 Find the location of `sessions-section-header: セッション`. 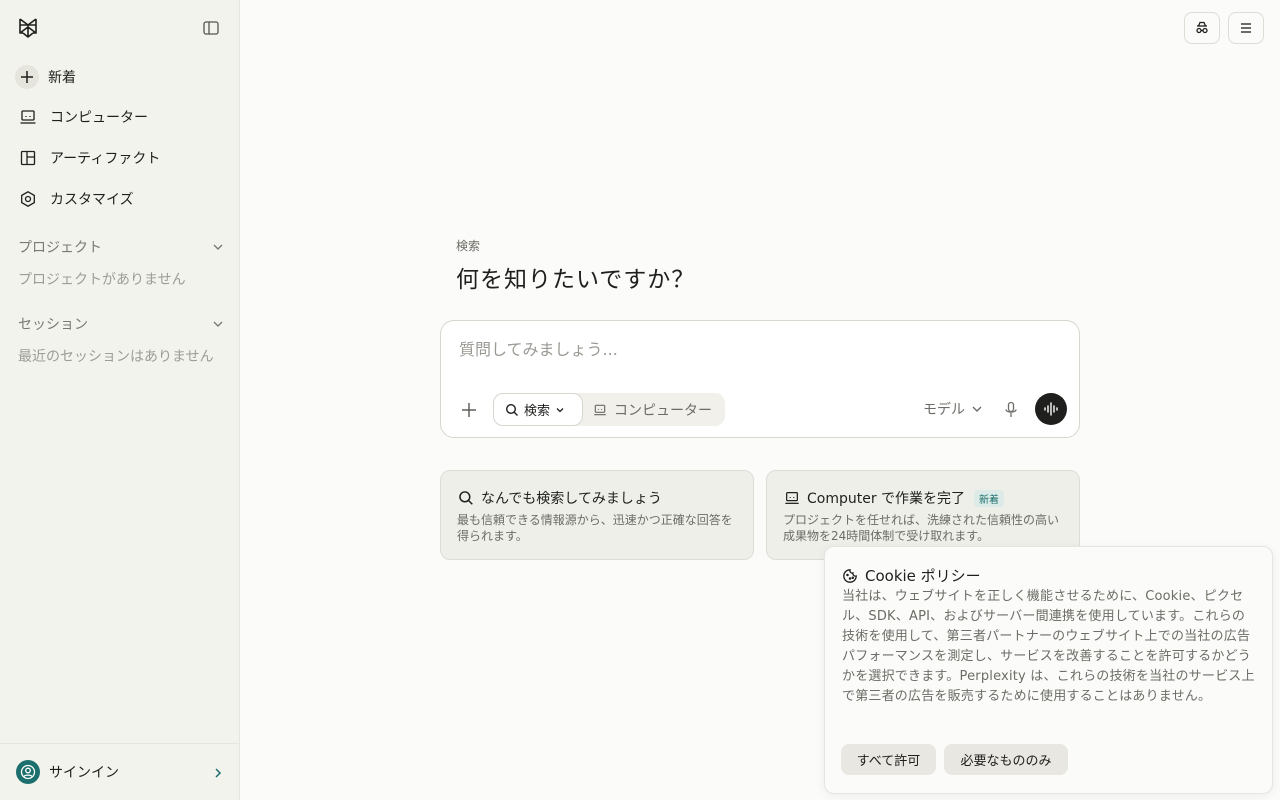

sessions-section-header: セッション is located at coordinates (121, 324).